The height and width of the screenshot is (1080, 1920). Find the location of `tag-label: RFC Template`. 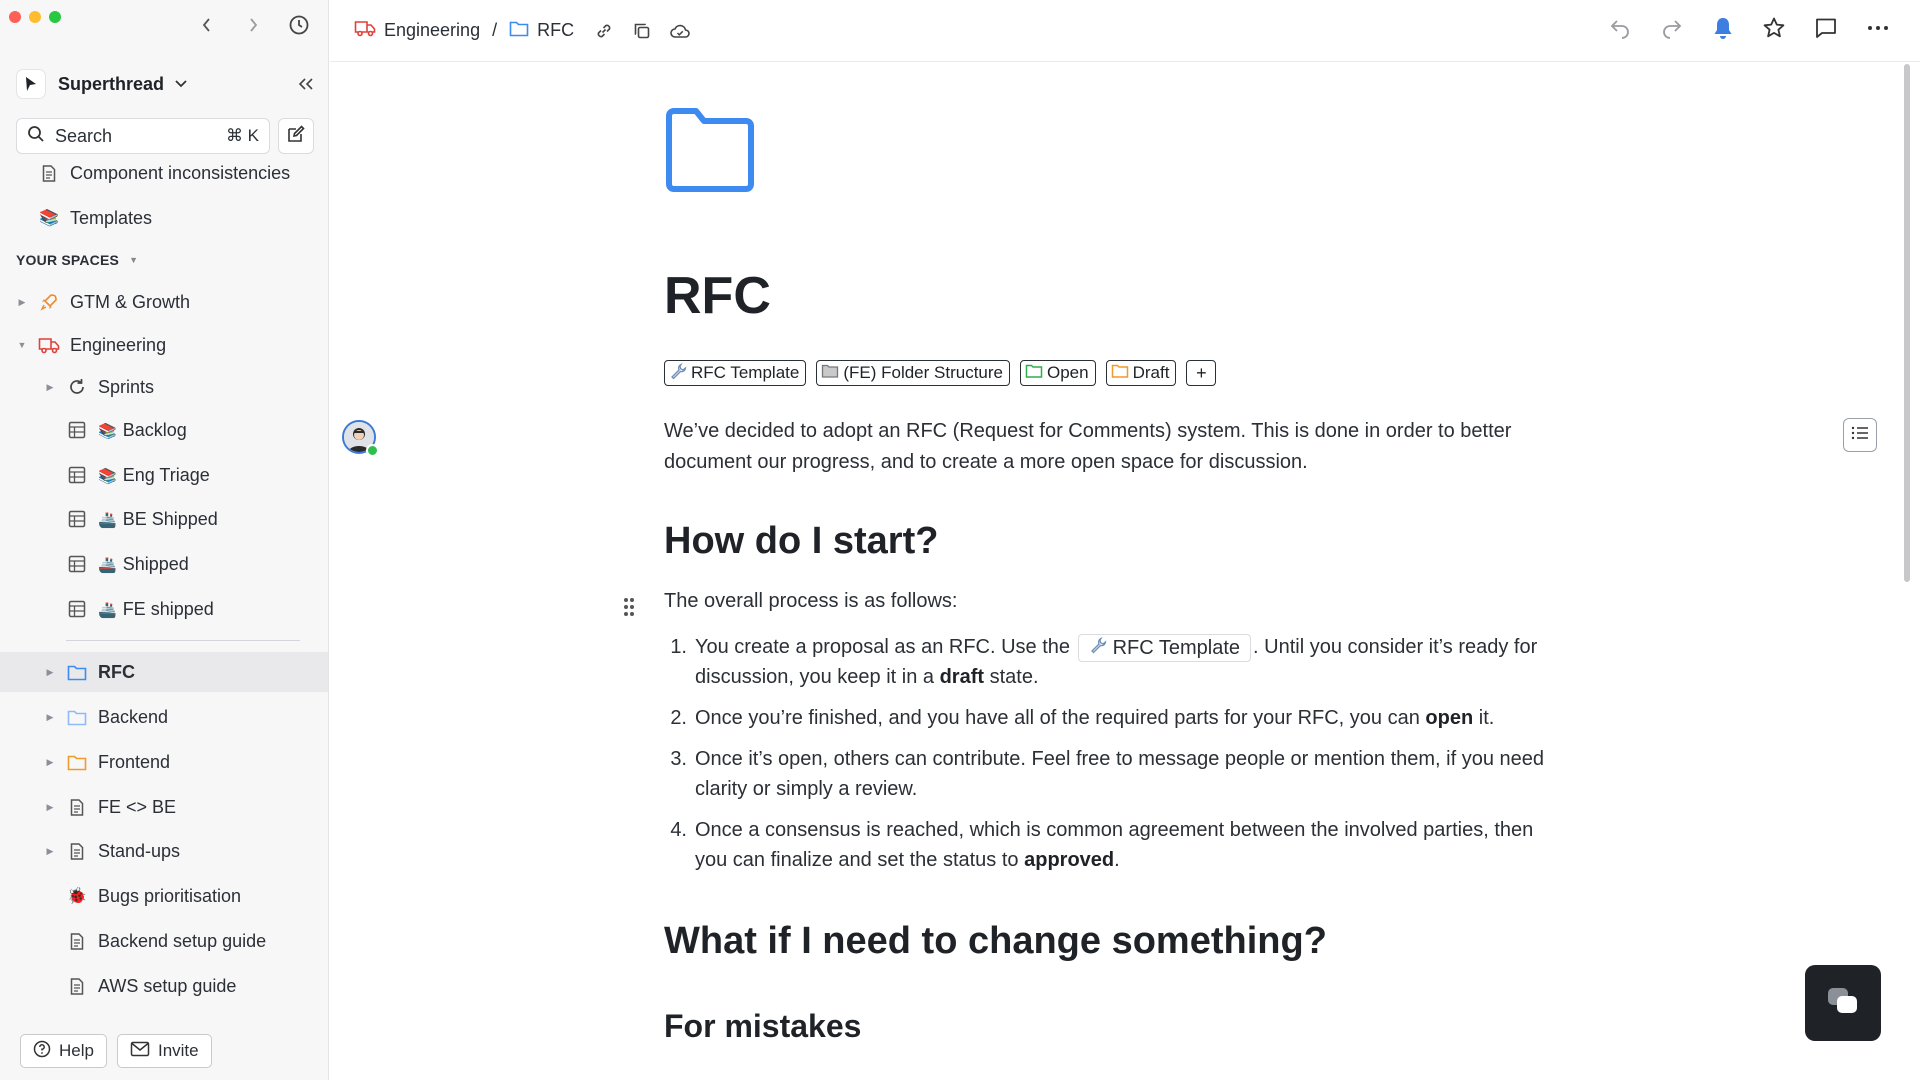

tag-label: RFC Template is located at coordinates (745, 372).